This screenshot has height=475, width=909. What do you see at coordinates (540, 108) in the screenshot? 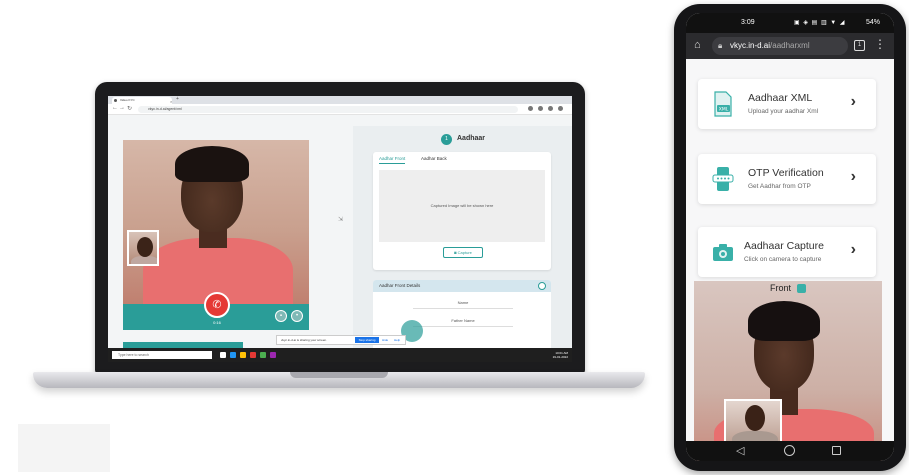
I see `bookmark-icon` at bounding box center [540, 108].